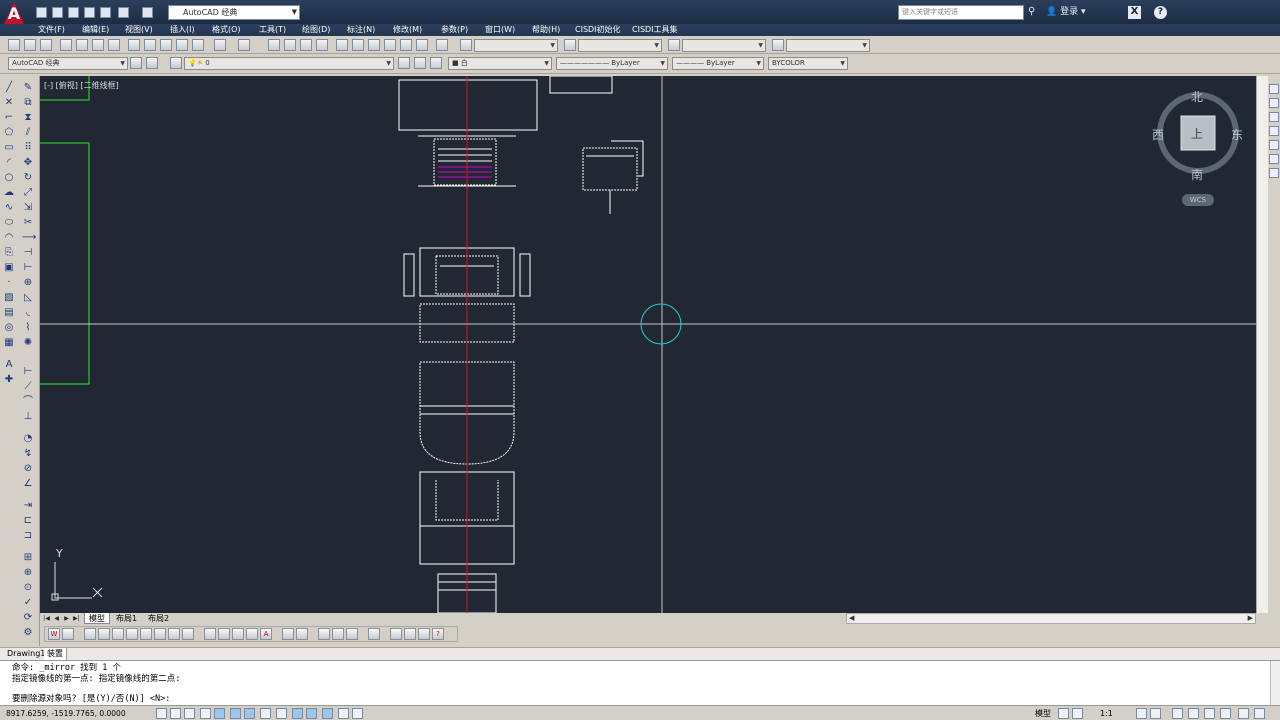  I want to click on workspace-switching-icon, so click(1177, 713).